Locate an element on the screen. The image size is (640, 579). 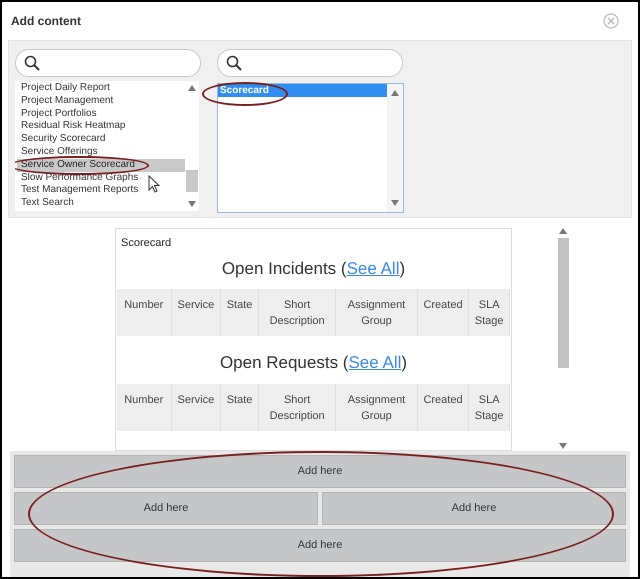
list-item: Project Daily Report is located at coordinates (101, 88).